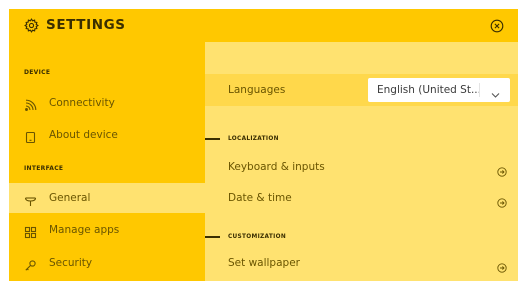 This screenshot has width=527, height=290. I want to click on section-heading-localization: LOCALIZATION, so click(242, 139).